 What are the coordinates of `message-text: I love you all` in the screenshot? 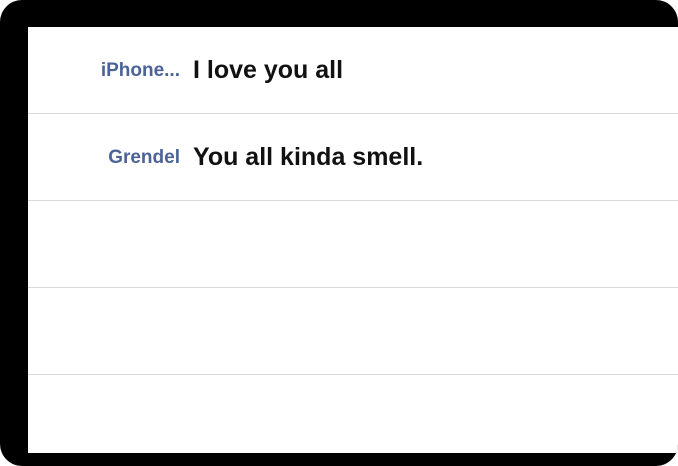 It's located at (268, 70).